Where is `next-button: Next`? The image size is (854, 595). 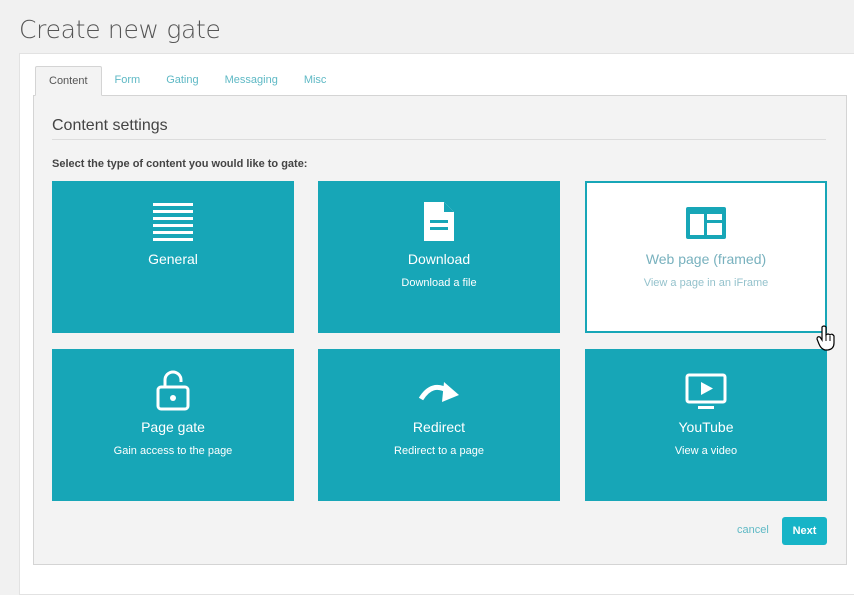
next-button: Next is located at coordinates (804, 531).